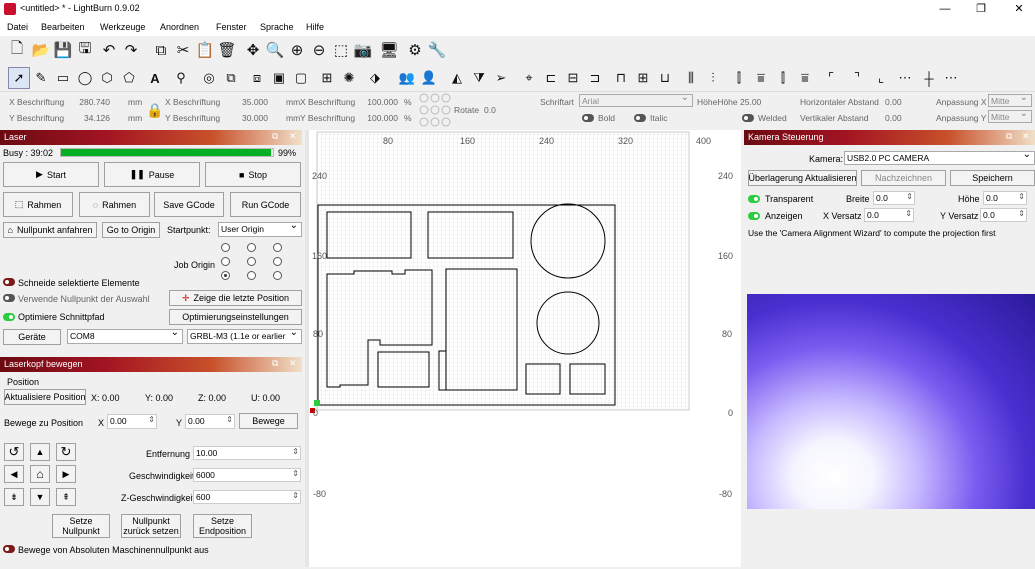 The image size is (1035, 569). I want to click on corner-tl-icon: ⌜, so click(831, 78).